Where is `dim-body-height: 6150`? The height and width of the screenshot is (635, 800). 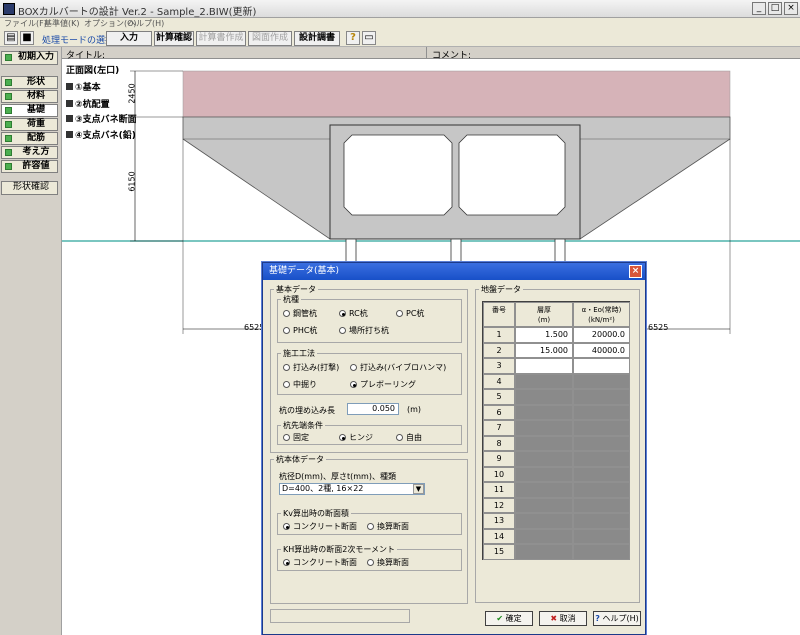
dim-body-height: 6150 is located at coordinates (132, 181).